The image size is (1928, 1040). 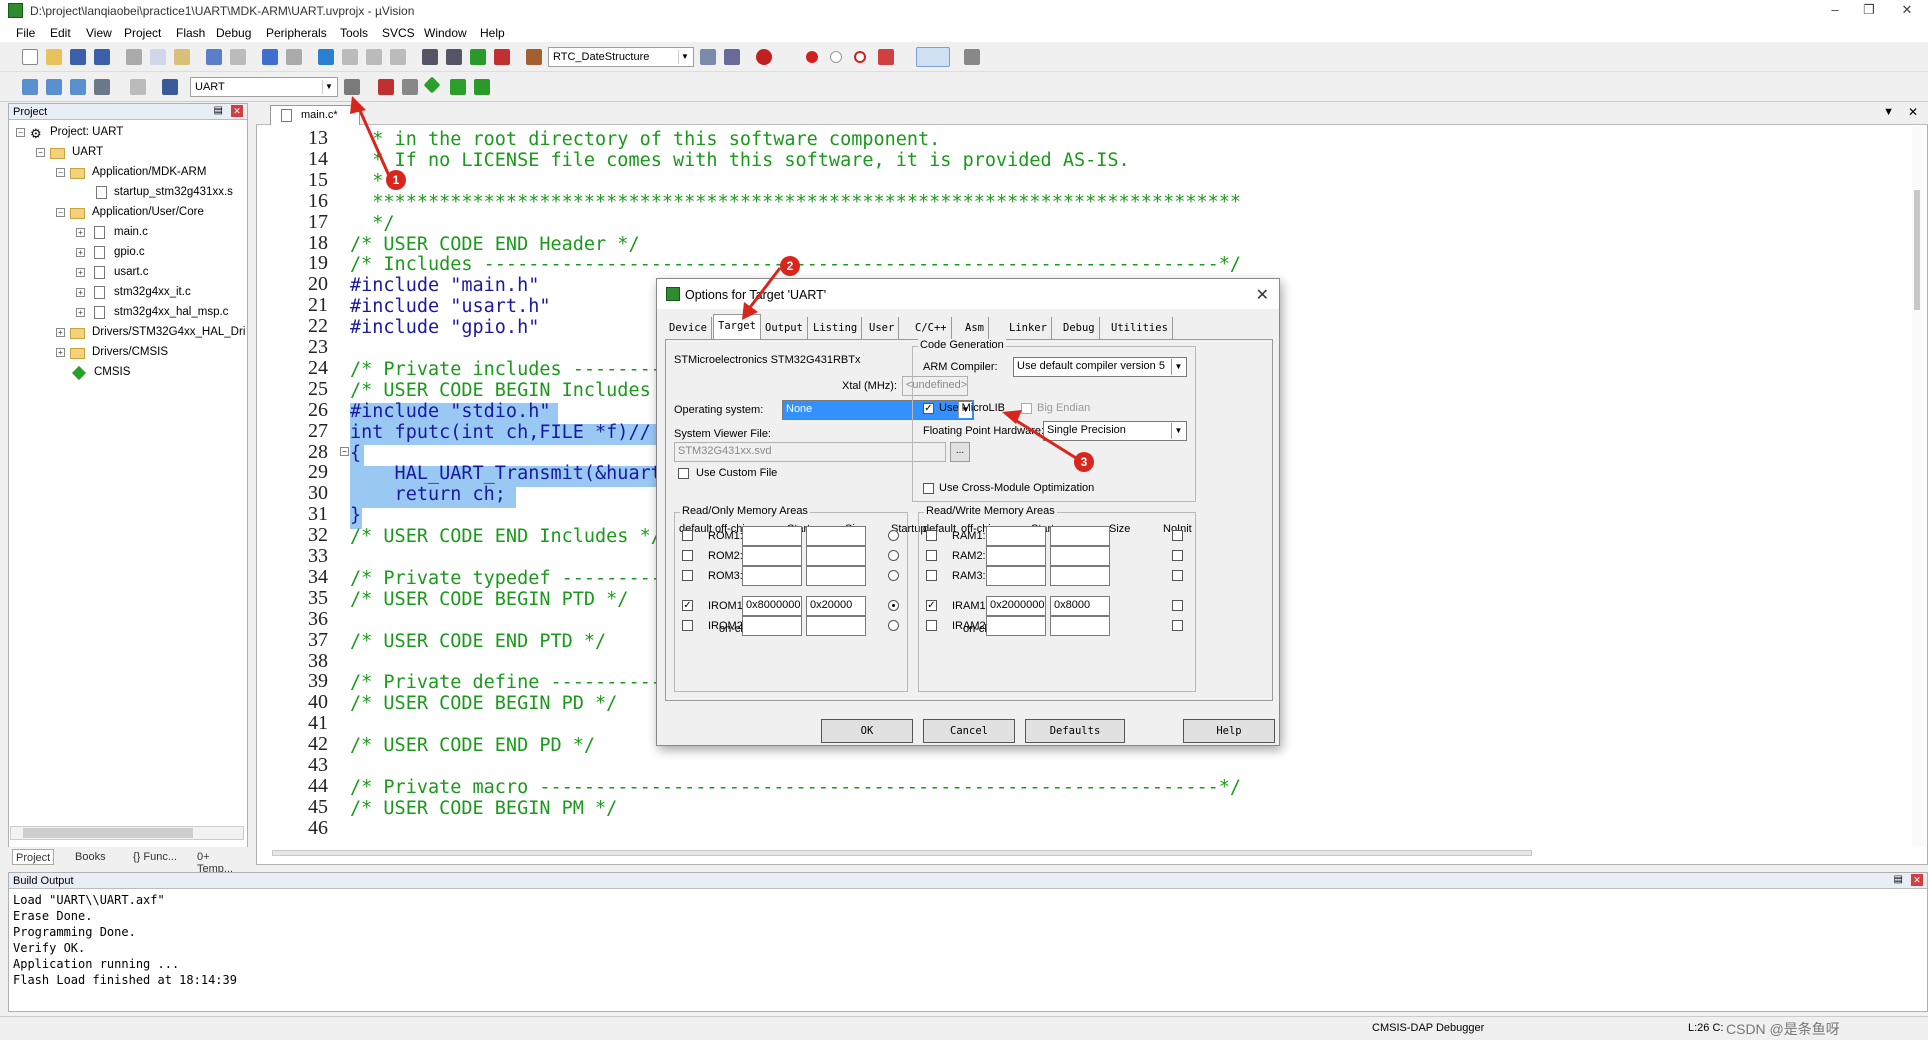 I want to click on annotation-badge-1: 1, so click(x=396, y=180).